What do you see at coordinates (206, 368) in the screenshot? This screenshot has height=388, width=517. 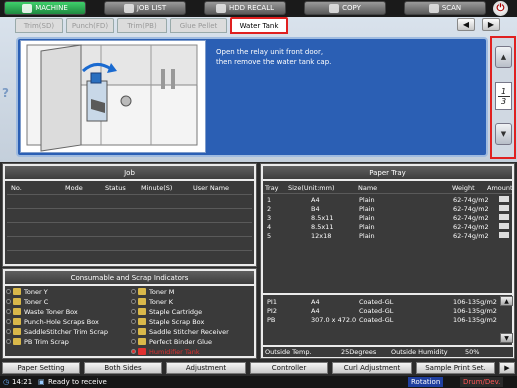 I see `adjustment-button: Adjustment` at bounding box center [206, 368].